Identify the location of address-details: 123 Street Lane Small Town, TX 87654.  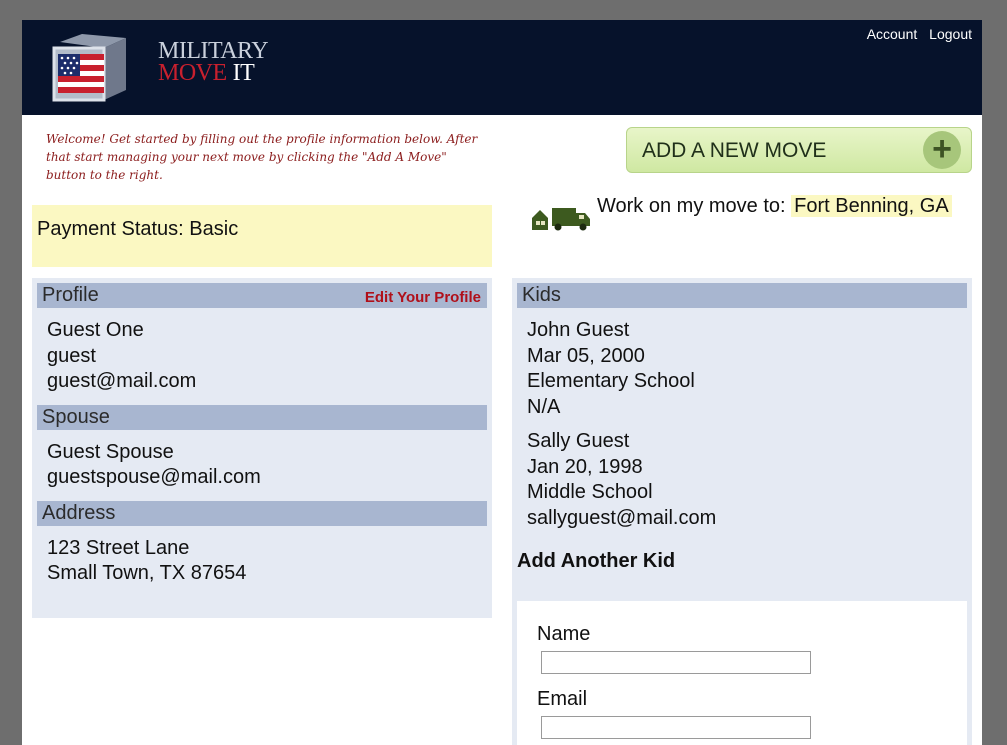
(262, 559).